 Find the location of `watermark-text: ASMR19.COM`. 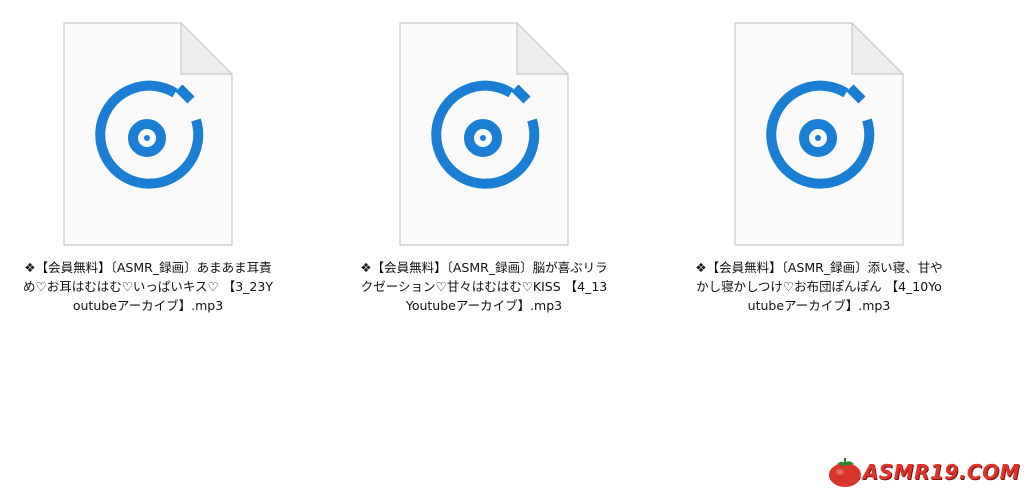

watermark-text: ASMR19.COM is located at coordinates (941, 472).